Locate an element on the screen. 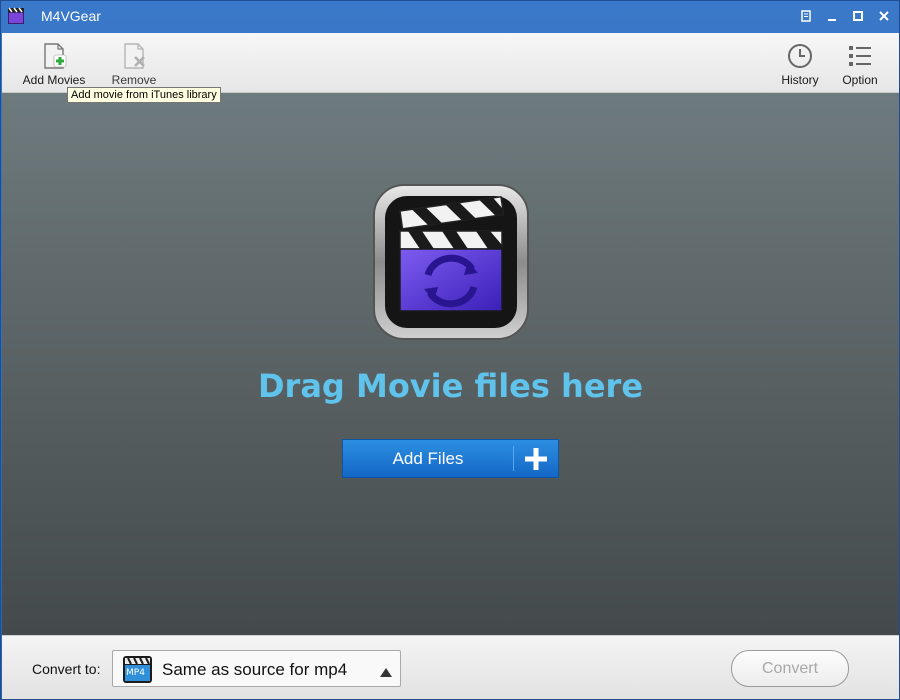 The image size is (900, 700). history-button: History is located at coordinates (800, 62).